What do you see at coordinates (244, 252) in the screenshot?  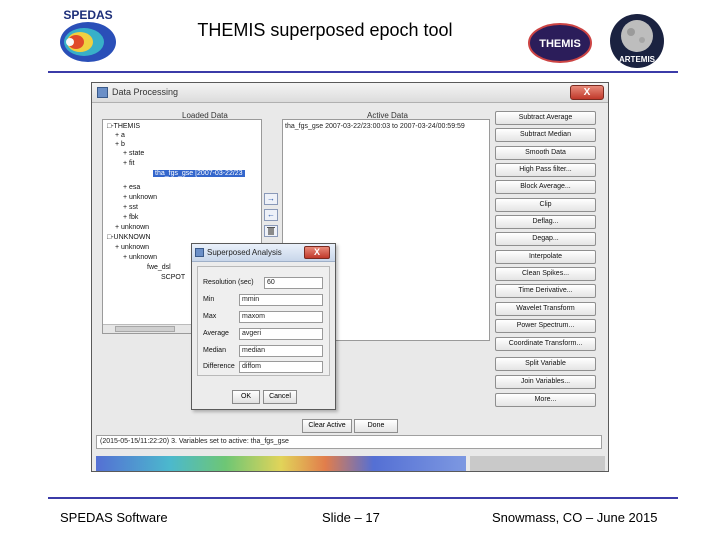 I see `dialog-title: Superposed Analysis` at bounding box center [244, 252].